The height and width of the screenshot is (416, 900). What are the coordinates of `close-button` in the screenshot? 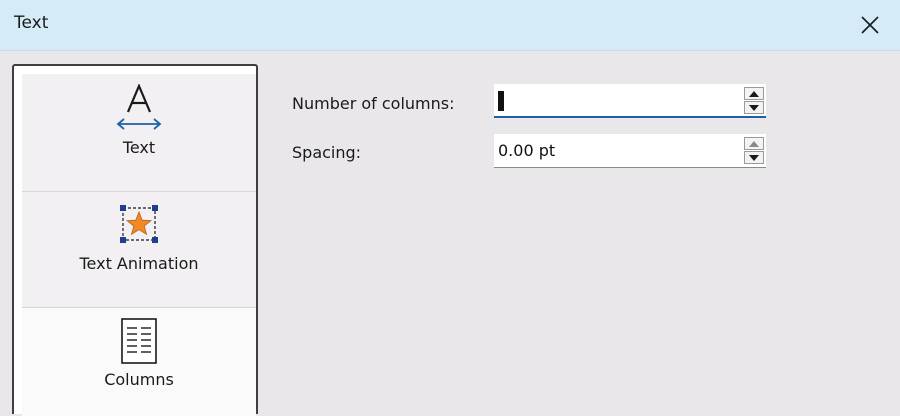 It's located at (870, 25).